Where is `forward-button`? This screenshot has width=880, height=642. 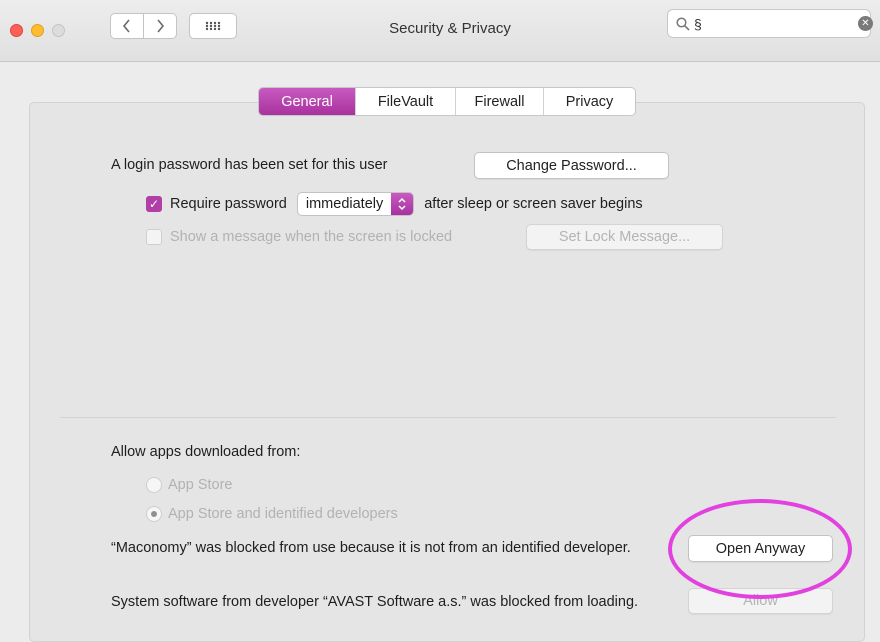
forward-button is located at coordinates (160, 26).